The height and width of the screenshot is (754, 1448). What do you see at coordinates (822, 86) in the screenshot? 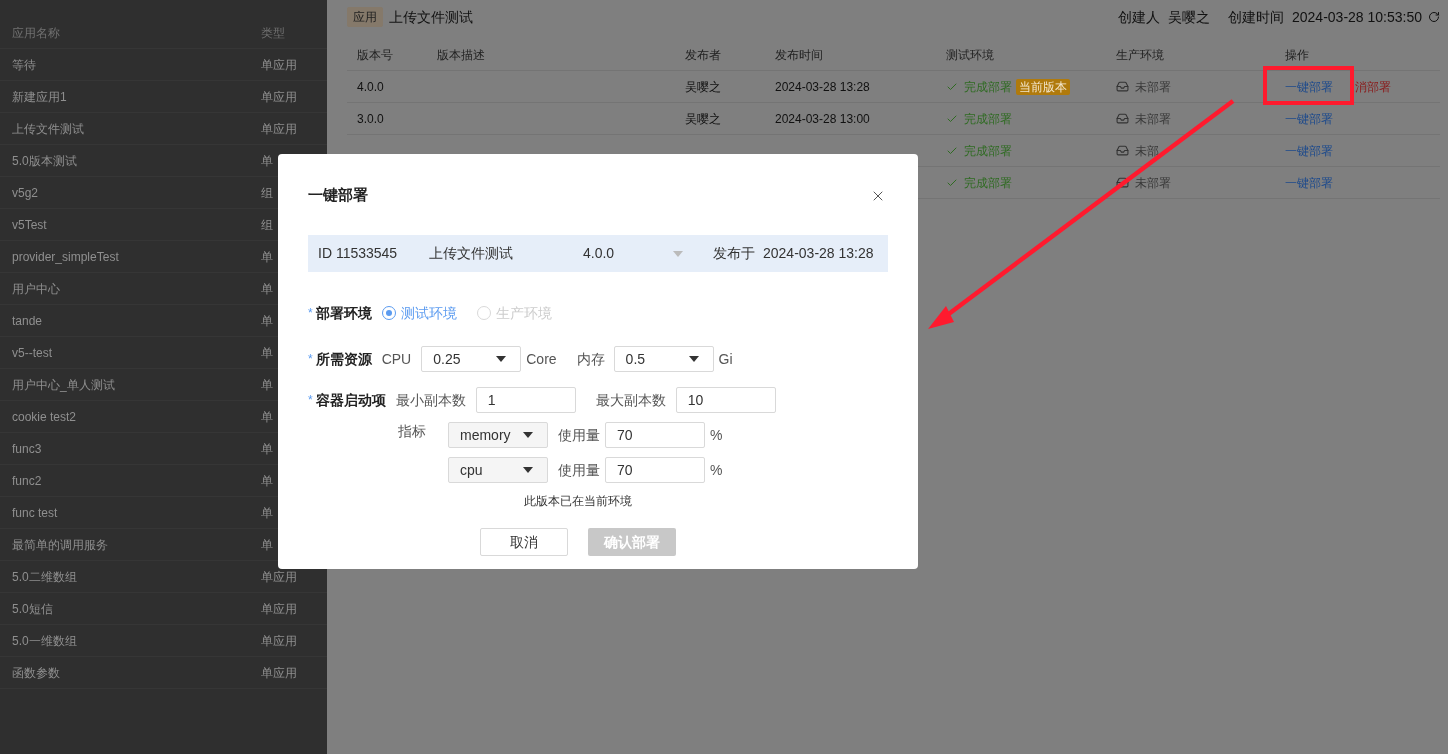
I see `time-cell: 2024-03-28 13:28` at bounding box center [822, 86].